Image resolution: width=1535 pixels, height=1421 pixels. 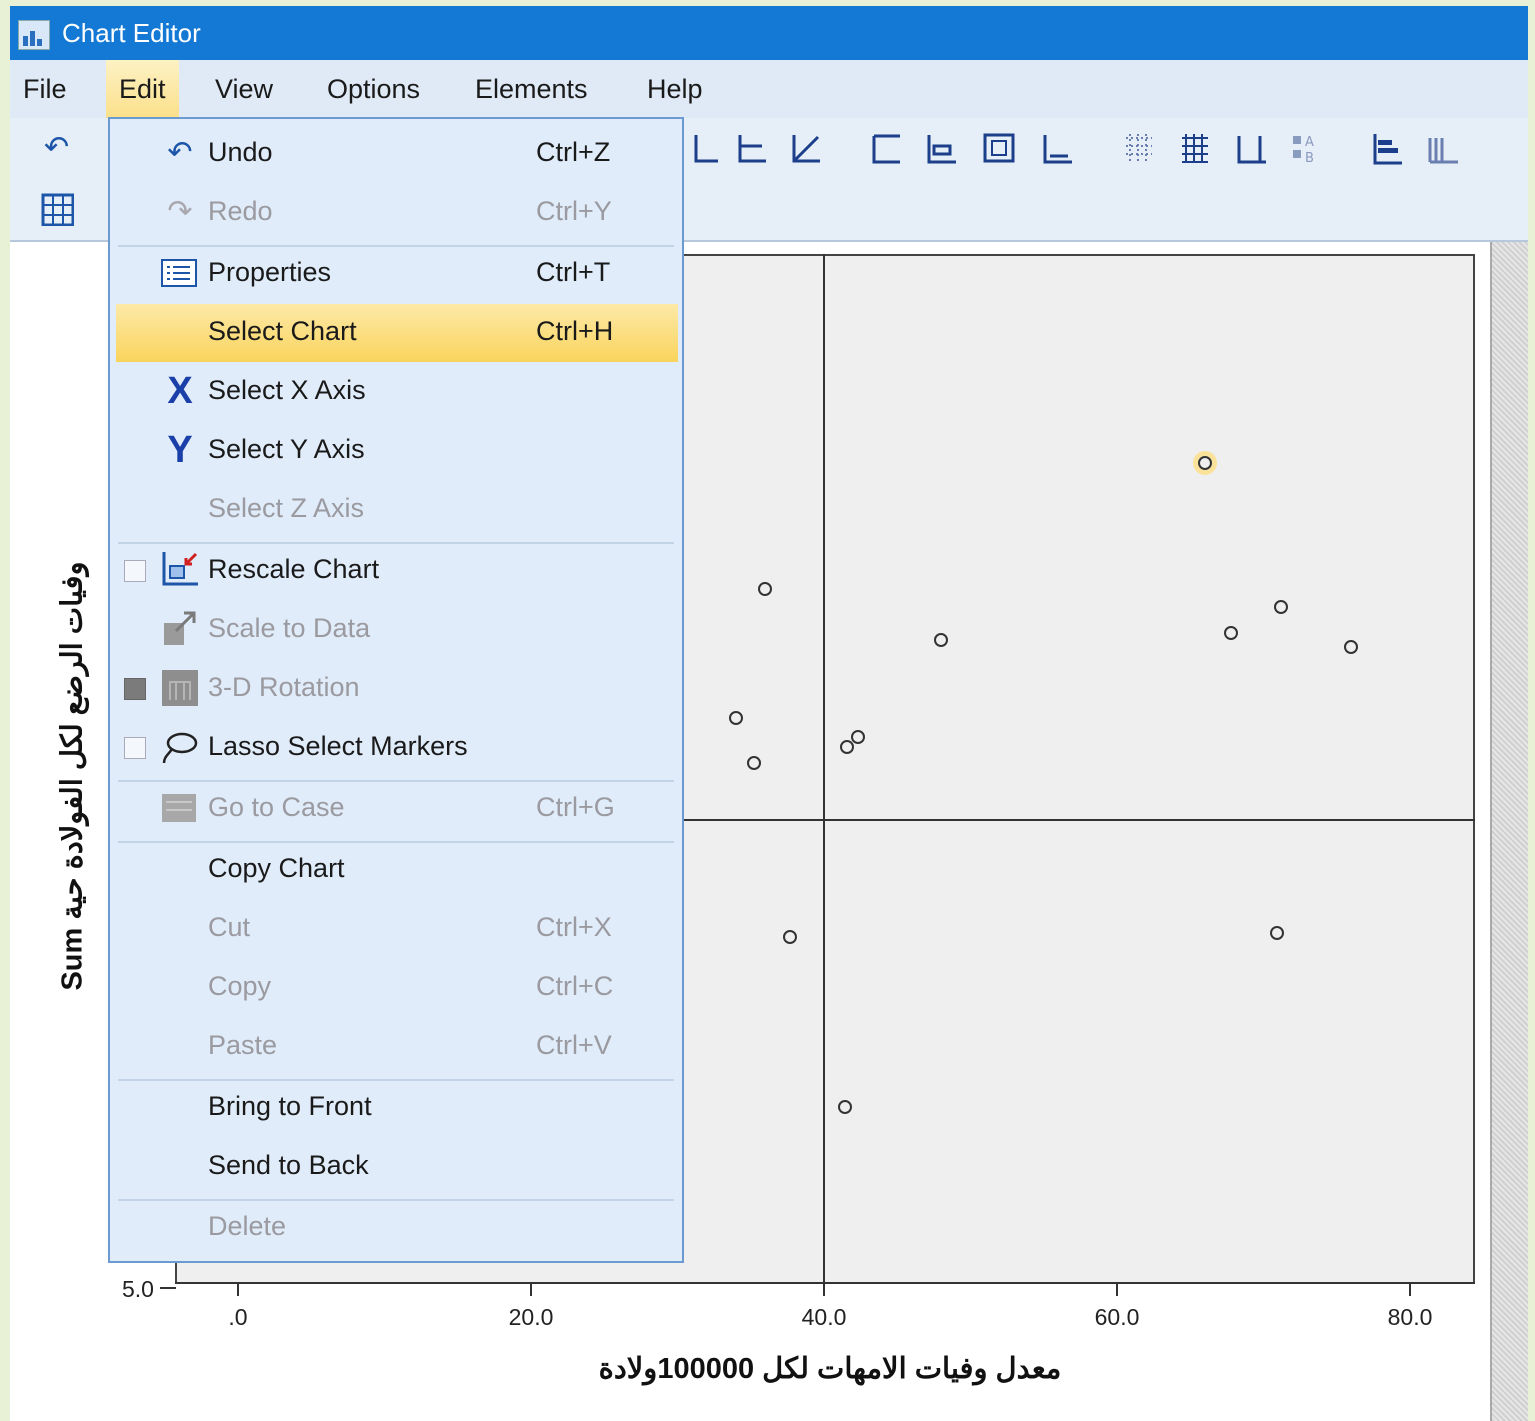 I want to click on rescale-checkbox, so click(x=135, y=571).